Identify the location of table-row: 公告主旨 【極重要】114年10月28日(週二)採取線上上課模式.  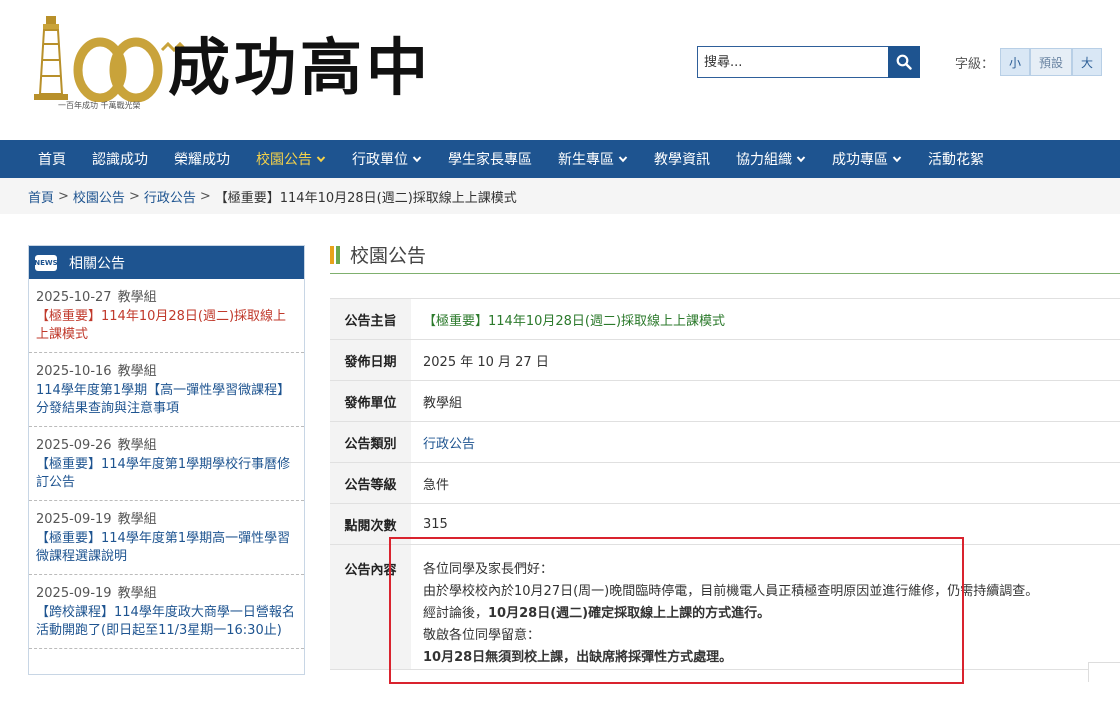
(725, 319).